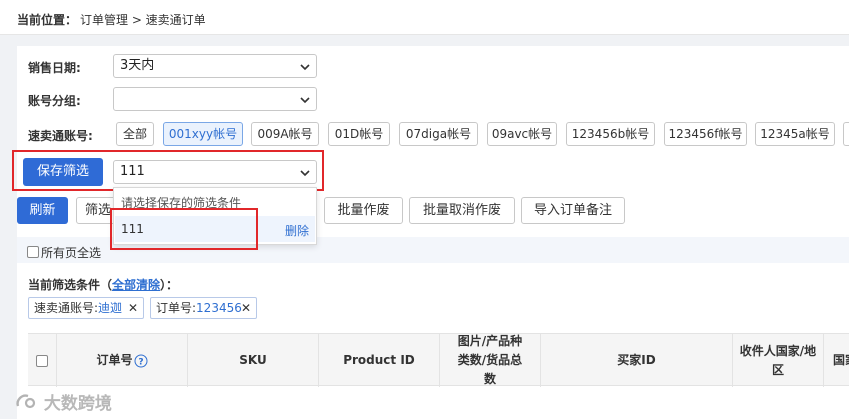 The width and height of the screenshot is (849, 419). I want to click on column-header: 买家ID, so click(637, 360).